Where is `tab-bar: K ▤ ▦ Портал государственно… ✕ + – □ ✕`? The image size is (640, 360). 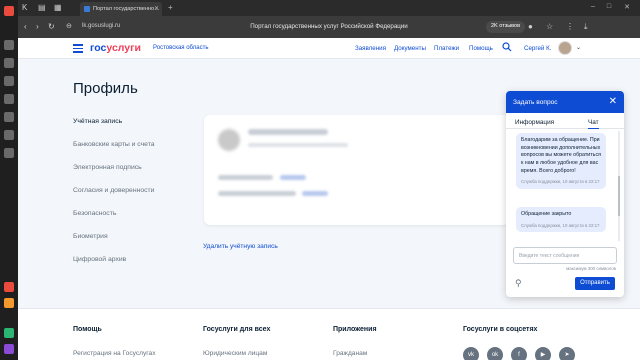
tab-bar: K ▤ ▦ Портал государственно… ✕ + – □ ✕ is located at coordinates (329, 8).